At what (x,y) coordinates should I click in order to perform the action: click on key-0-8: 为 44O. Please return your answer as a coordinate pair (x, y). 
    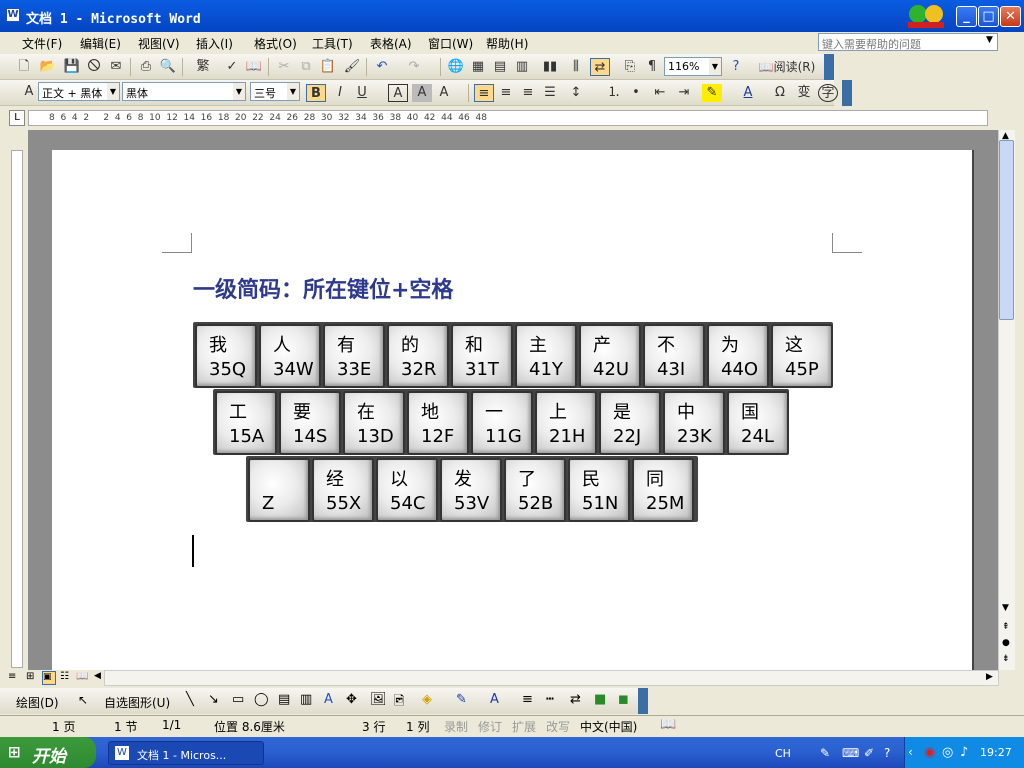
    Looking at the image, I should click on (738, 356).